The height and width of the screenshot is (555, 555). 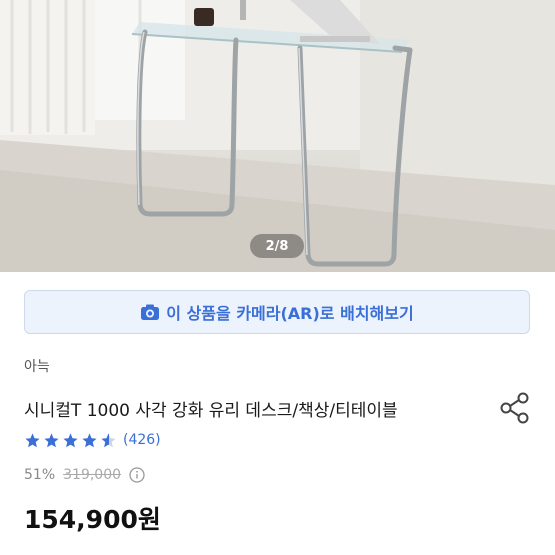 I want to click on discount-rate: 51%, so click(x=40, y=475).